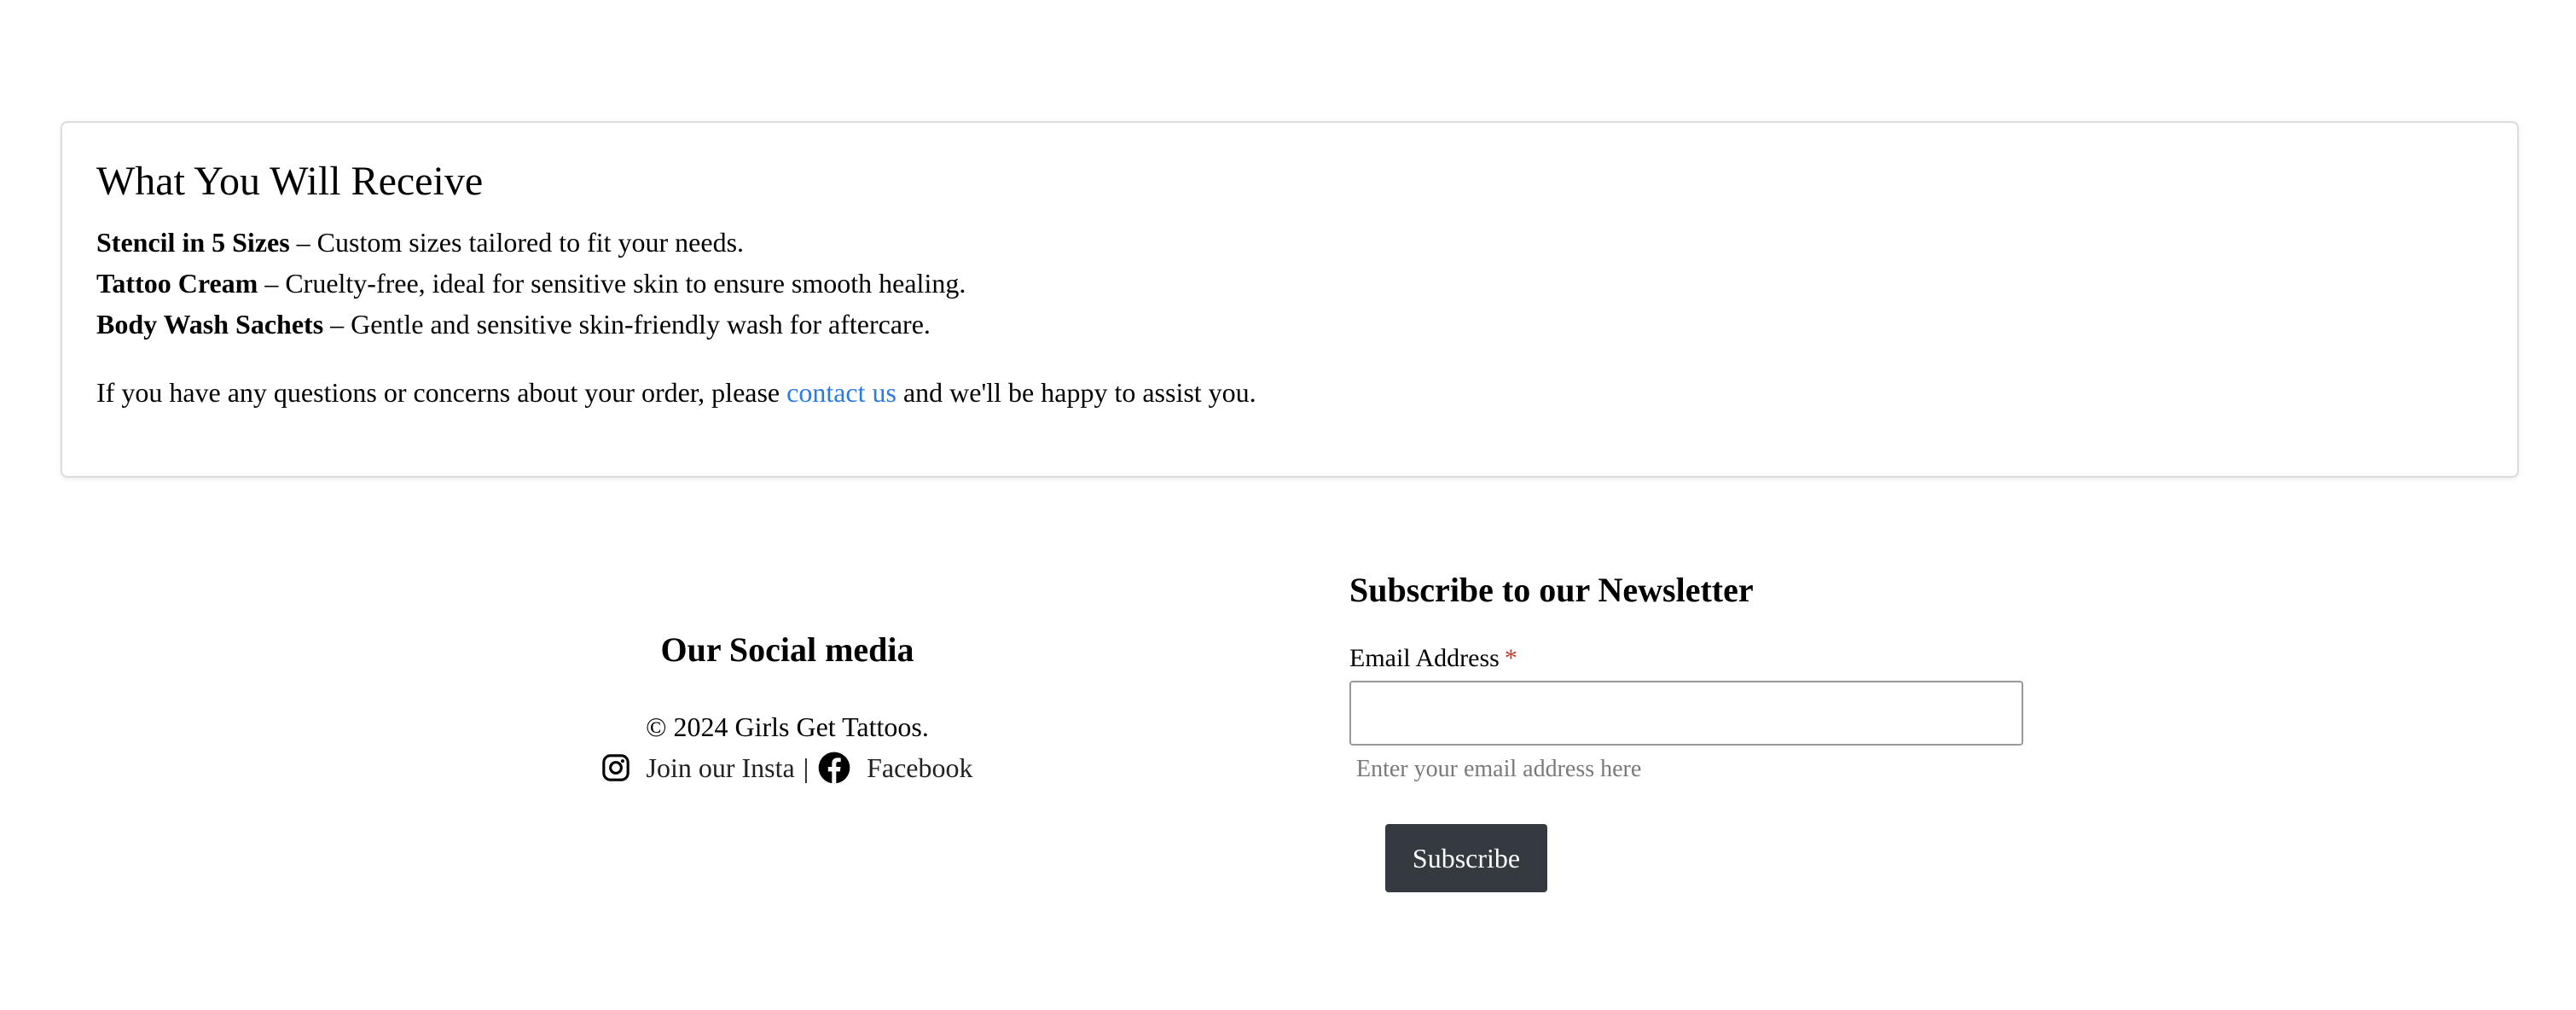 Image resolution: width=2576 pixels, height=1010 pixels. Describe the element at coordinates (834, 768) in the screenshot. I see `facebook-icon` at that location.